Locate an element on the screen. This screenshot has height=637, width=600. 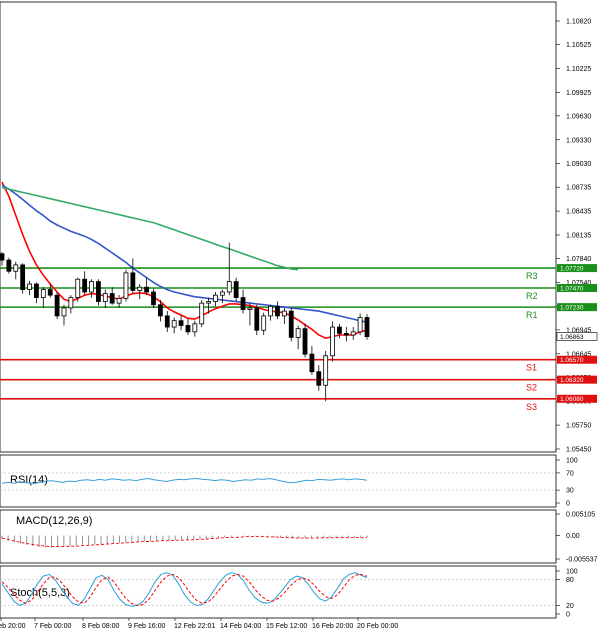
time-tick-label: 15 Feb 12:00 is located at coordinates (286, 626).